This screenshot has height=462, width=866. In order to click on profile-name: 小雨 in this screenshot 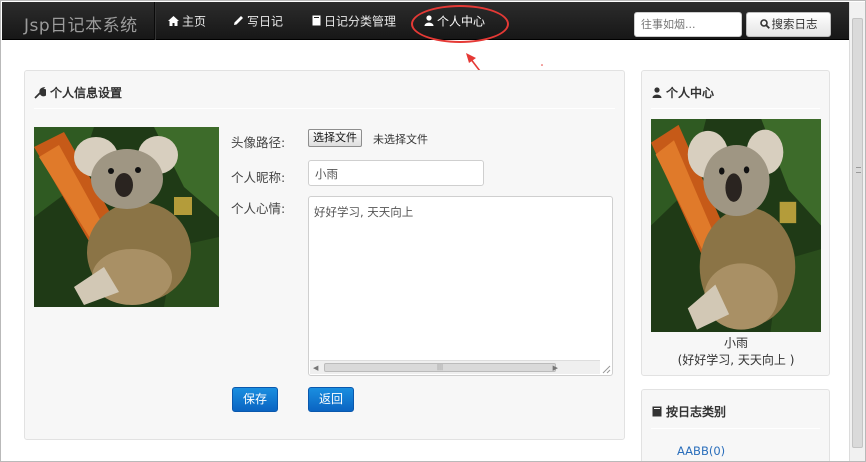, I will do `click(735, 343)`.